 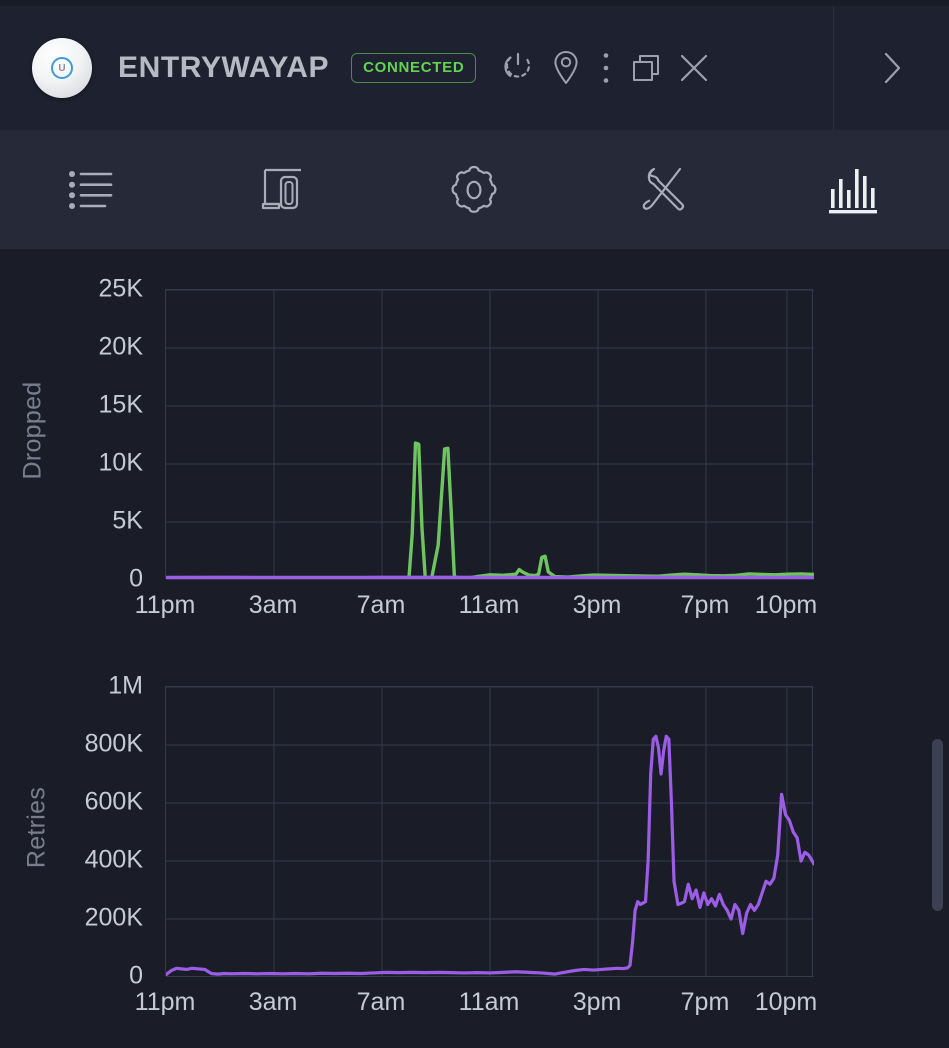 What do you see at coordinates (381, 605) in the screenshot?
I see `dropped-chart-xtick: 7am` at bounding box center [381, 605].